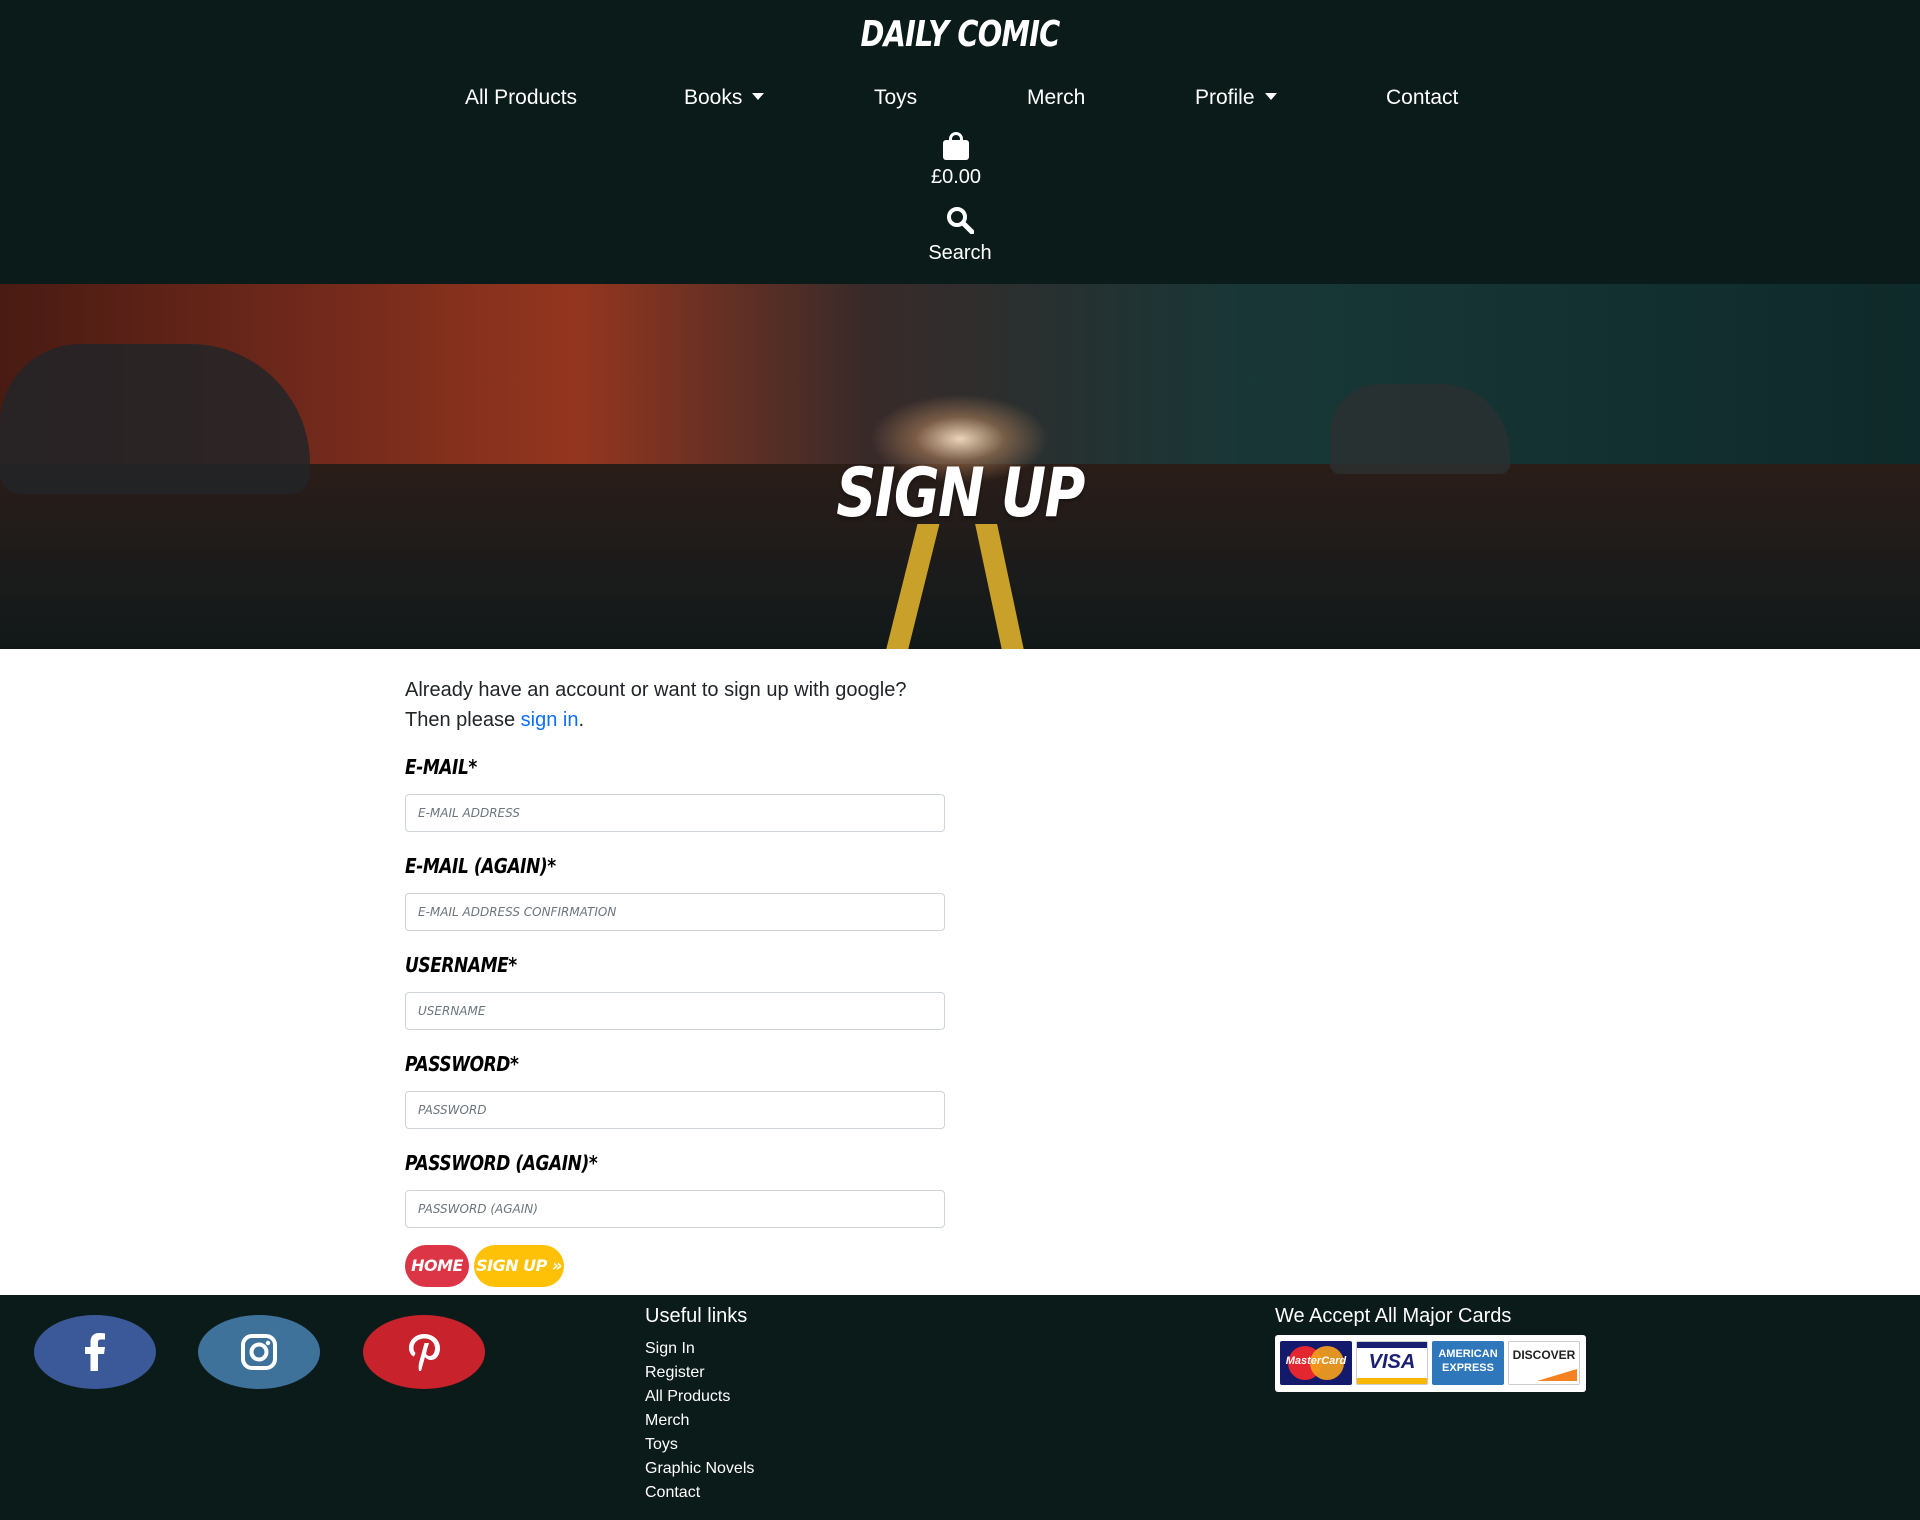 The width and height of the screenshot is (1920, 1520). I want to click on nav-label: Merch, so click(1056, 97).